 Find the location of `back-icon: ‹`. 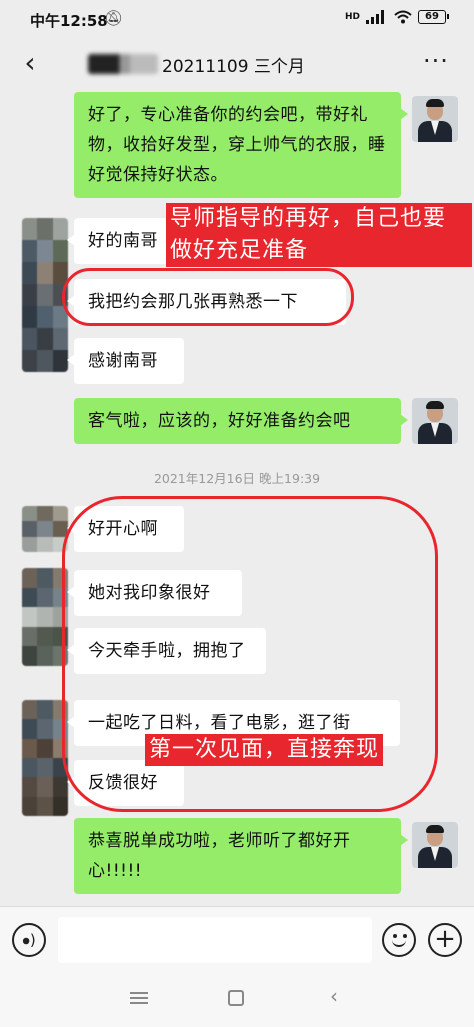

back-icon: ‹ is located at coordinates (334, 996).